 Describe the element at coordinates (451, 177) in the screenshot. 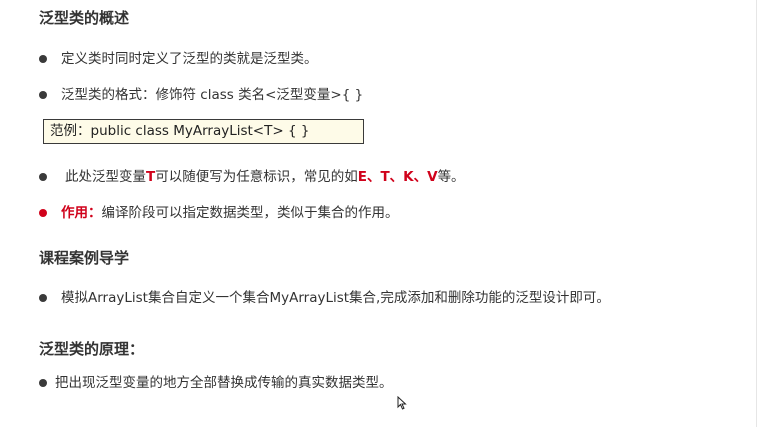

I see `type-variable-suffix: 等。` at that location.